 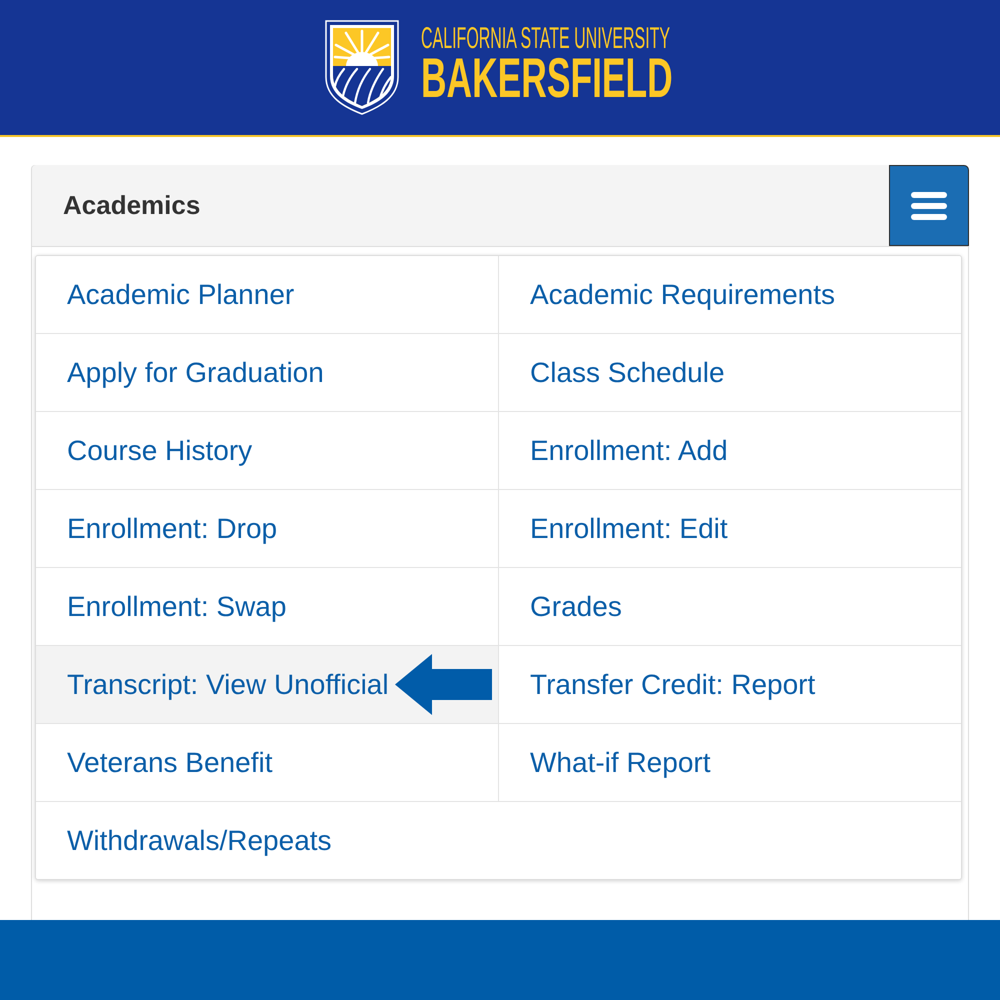 I want to click on menu-link: Transcript: View Unofficial, so click(x=267, y=684).